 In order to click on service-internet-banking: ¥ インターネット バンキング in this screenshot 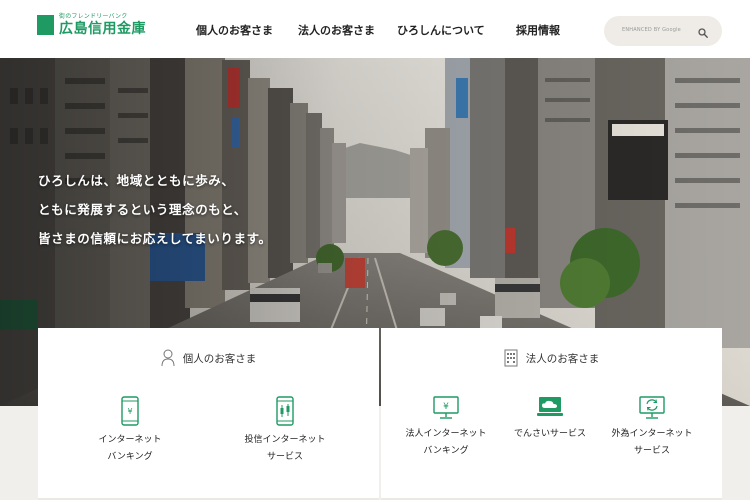, I will do `click(130, 431)`.